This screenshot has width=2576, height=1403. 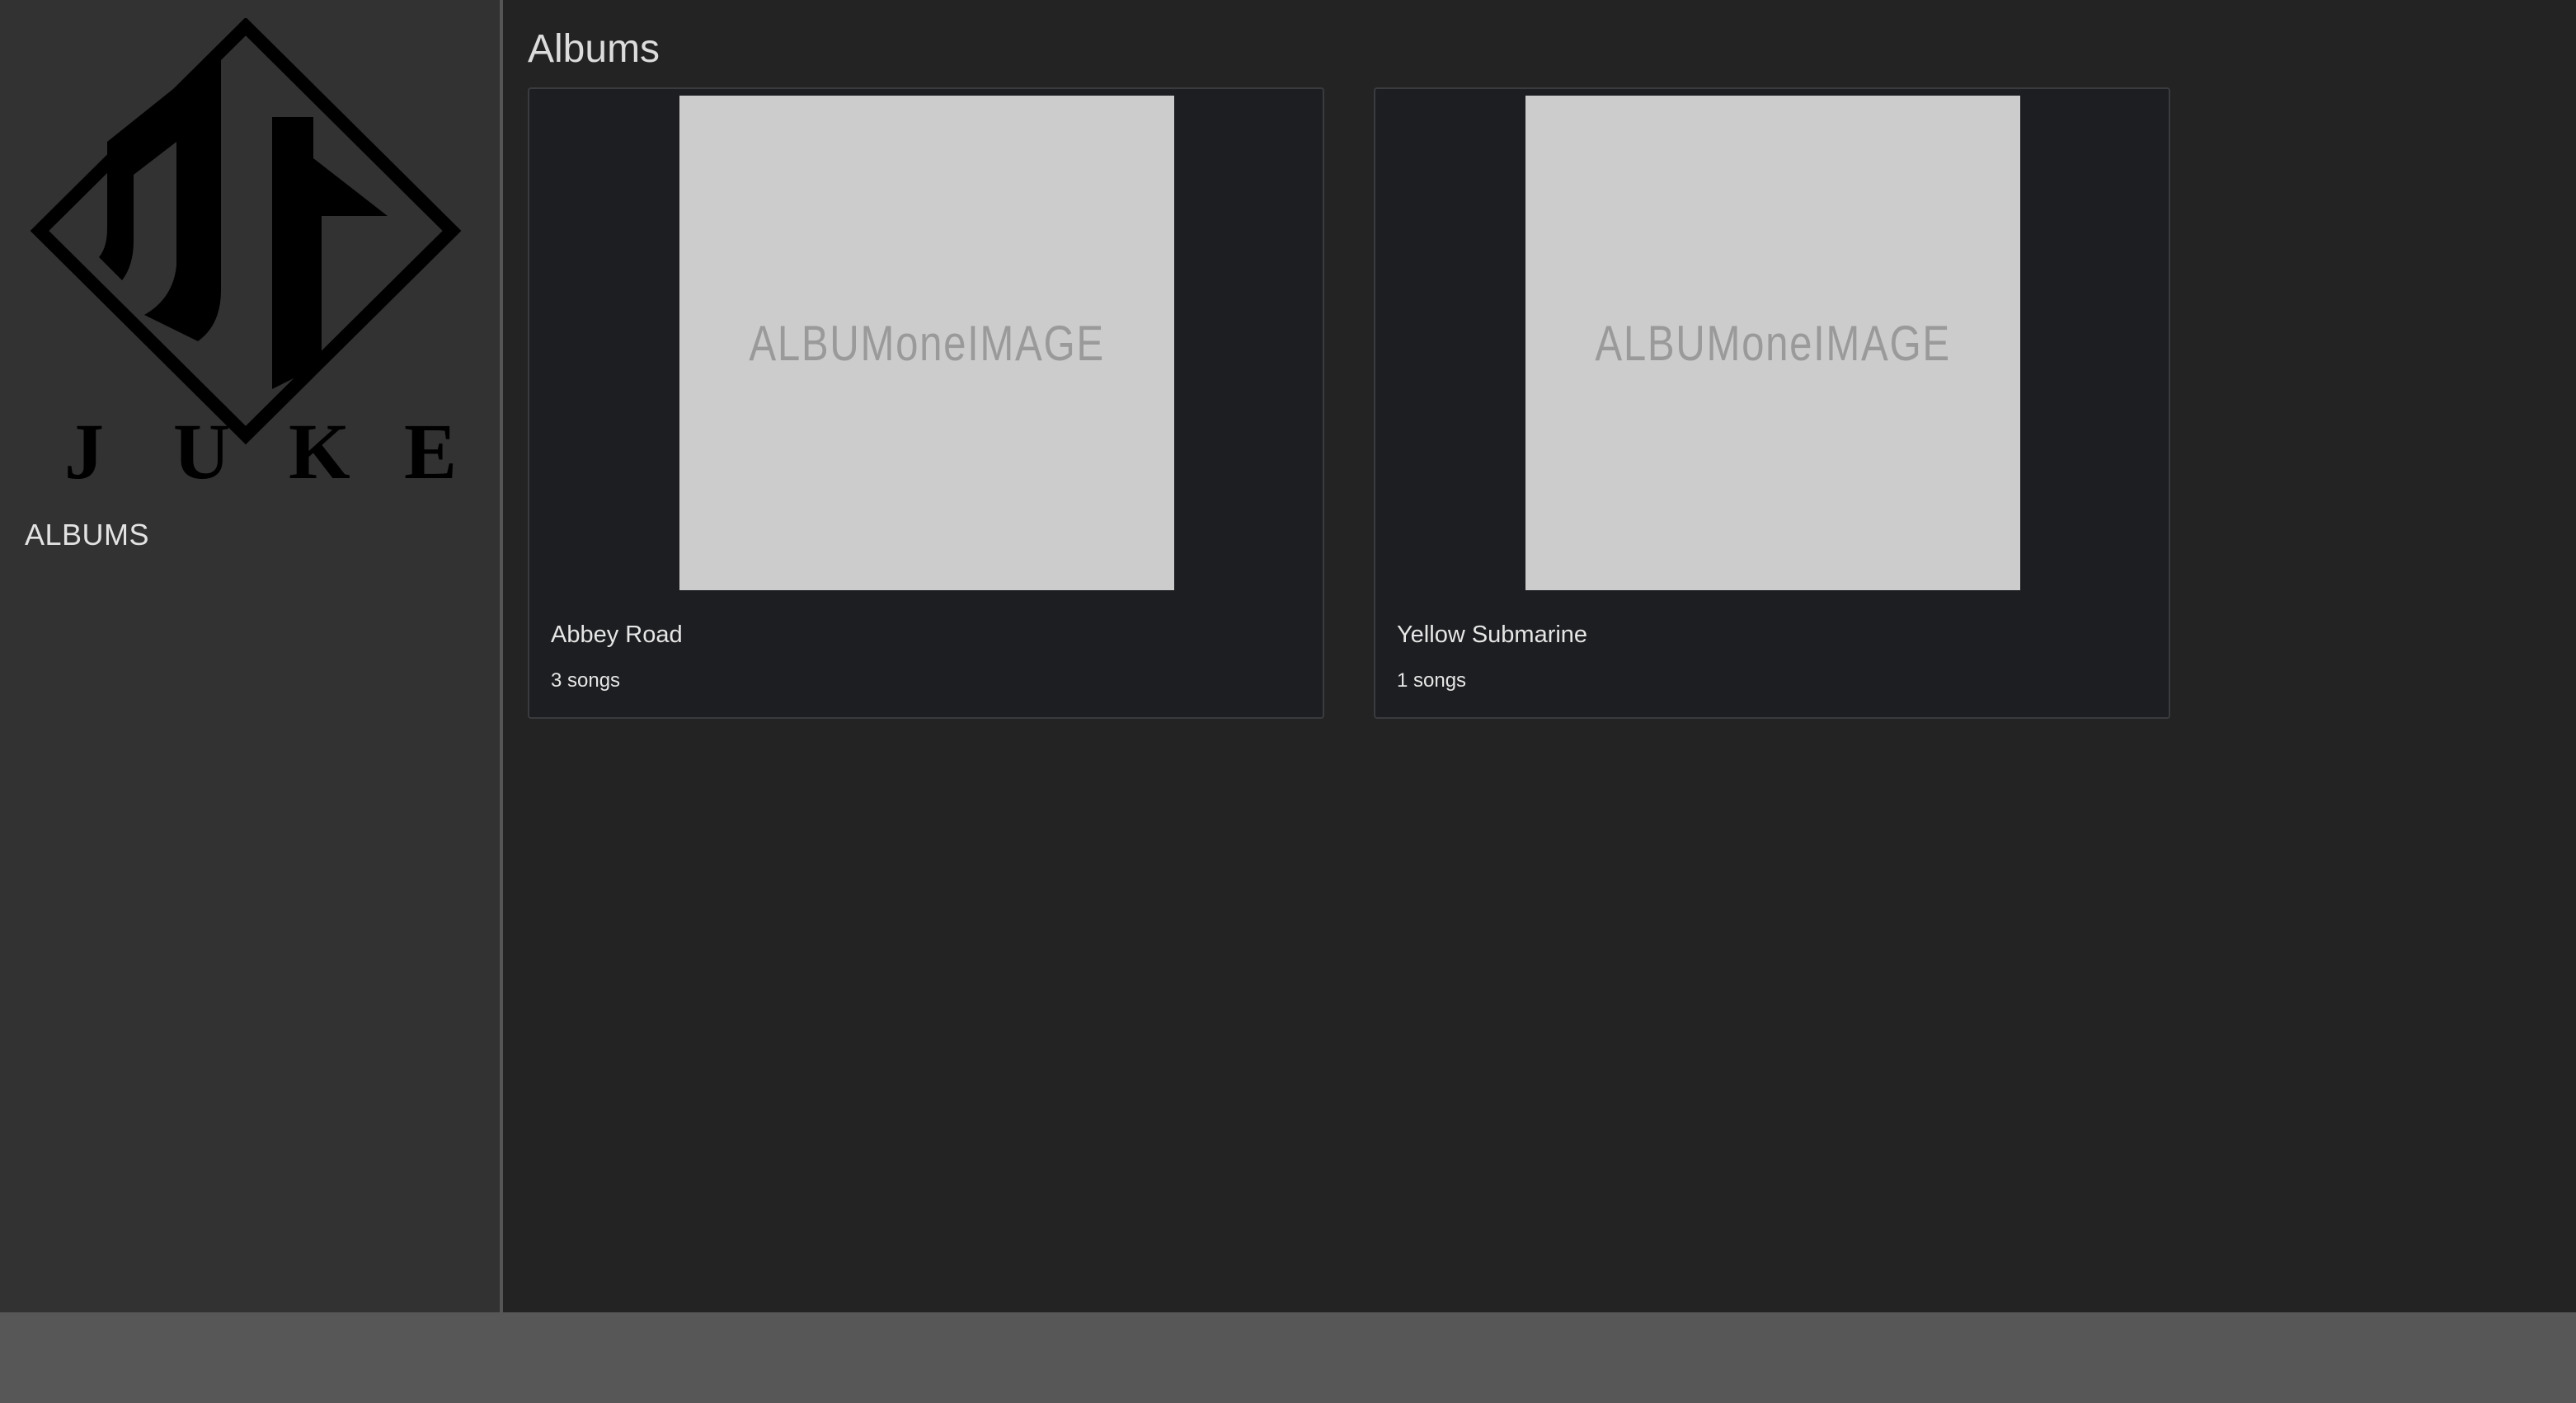 What do you see at coordinates (319, 444) in the screenshot?
I see `logo-letter-k: K` at bounding box center [319, 444].